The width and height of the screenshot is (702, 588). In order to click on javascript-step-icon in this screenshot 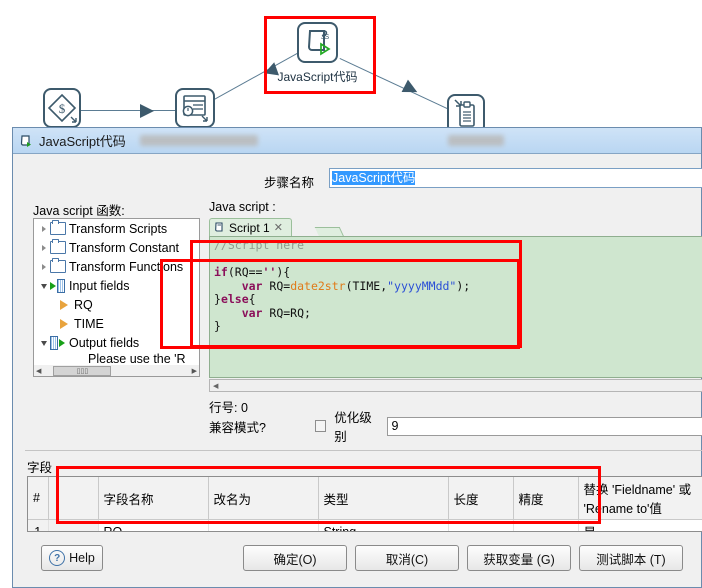, I will do `click(25, 140)`.